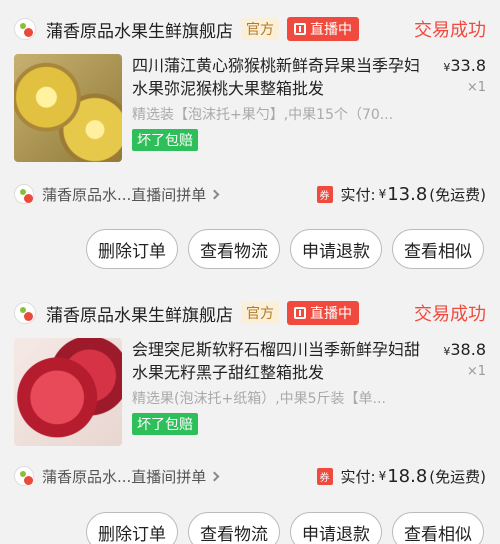 The image size is (500, 544). What do you see at coordinates (407, 194) in the screenshot?
I see `paid-amount: 13.8` at bounding box center [407, 194].